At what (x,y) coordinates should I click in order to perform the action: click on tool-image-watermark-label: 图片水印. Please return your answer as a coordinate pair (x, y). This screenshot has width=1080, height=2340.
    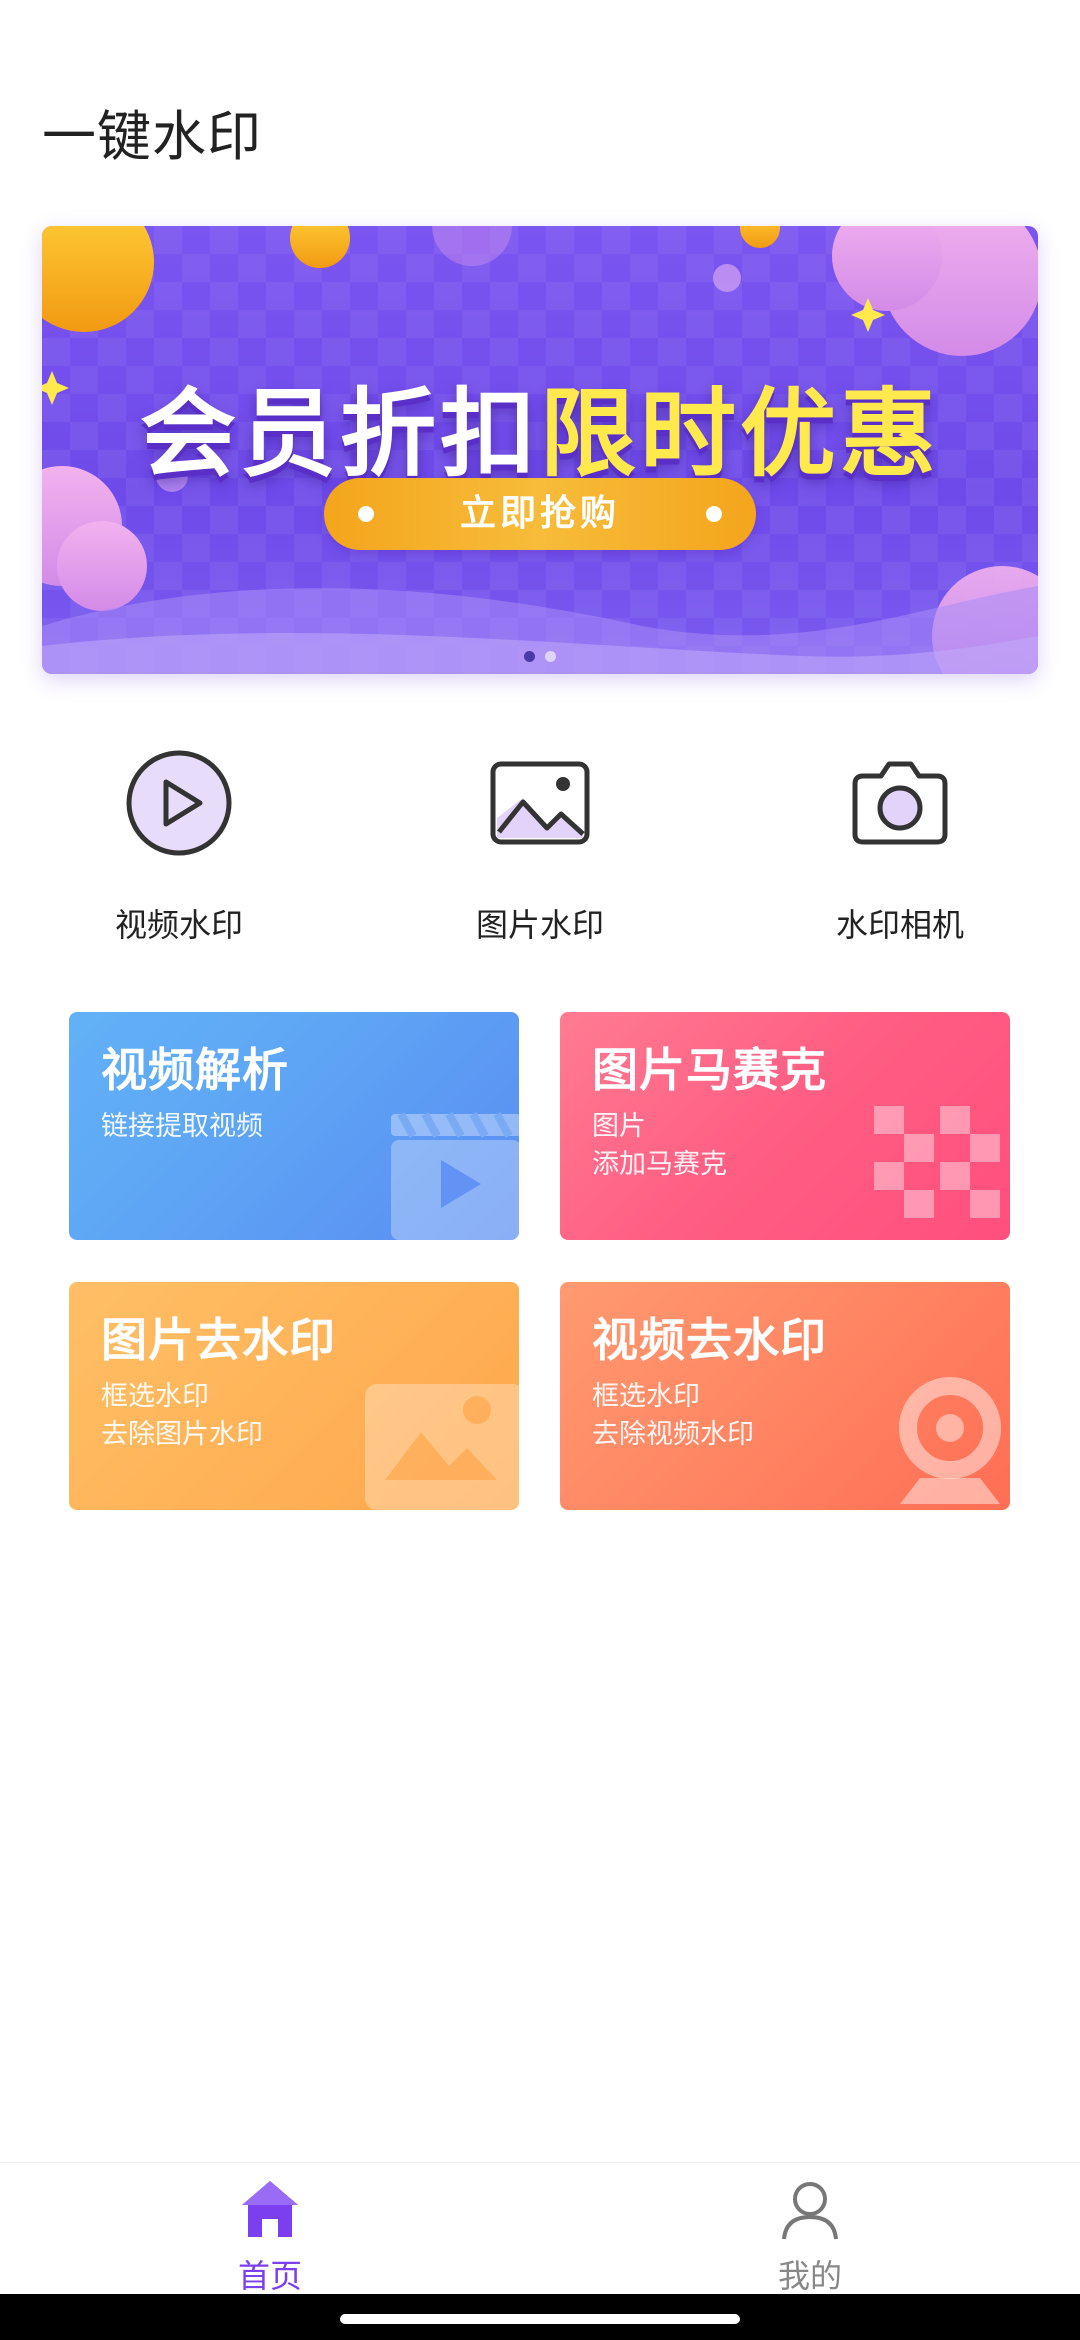
    Looking at the image, I should click on (539, 925).